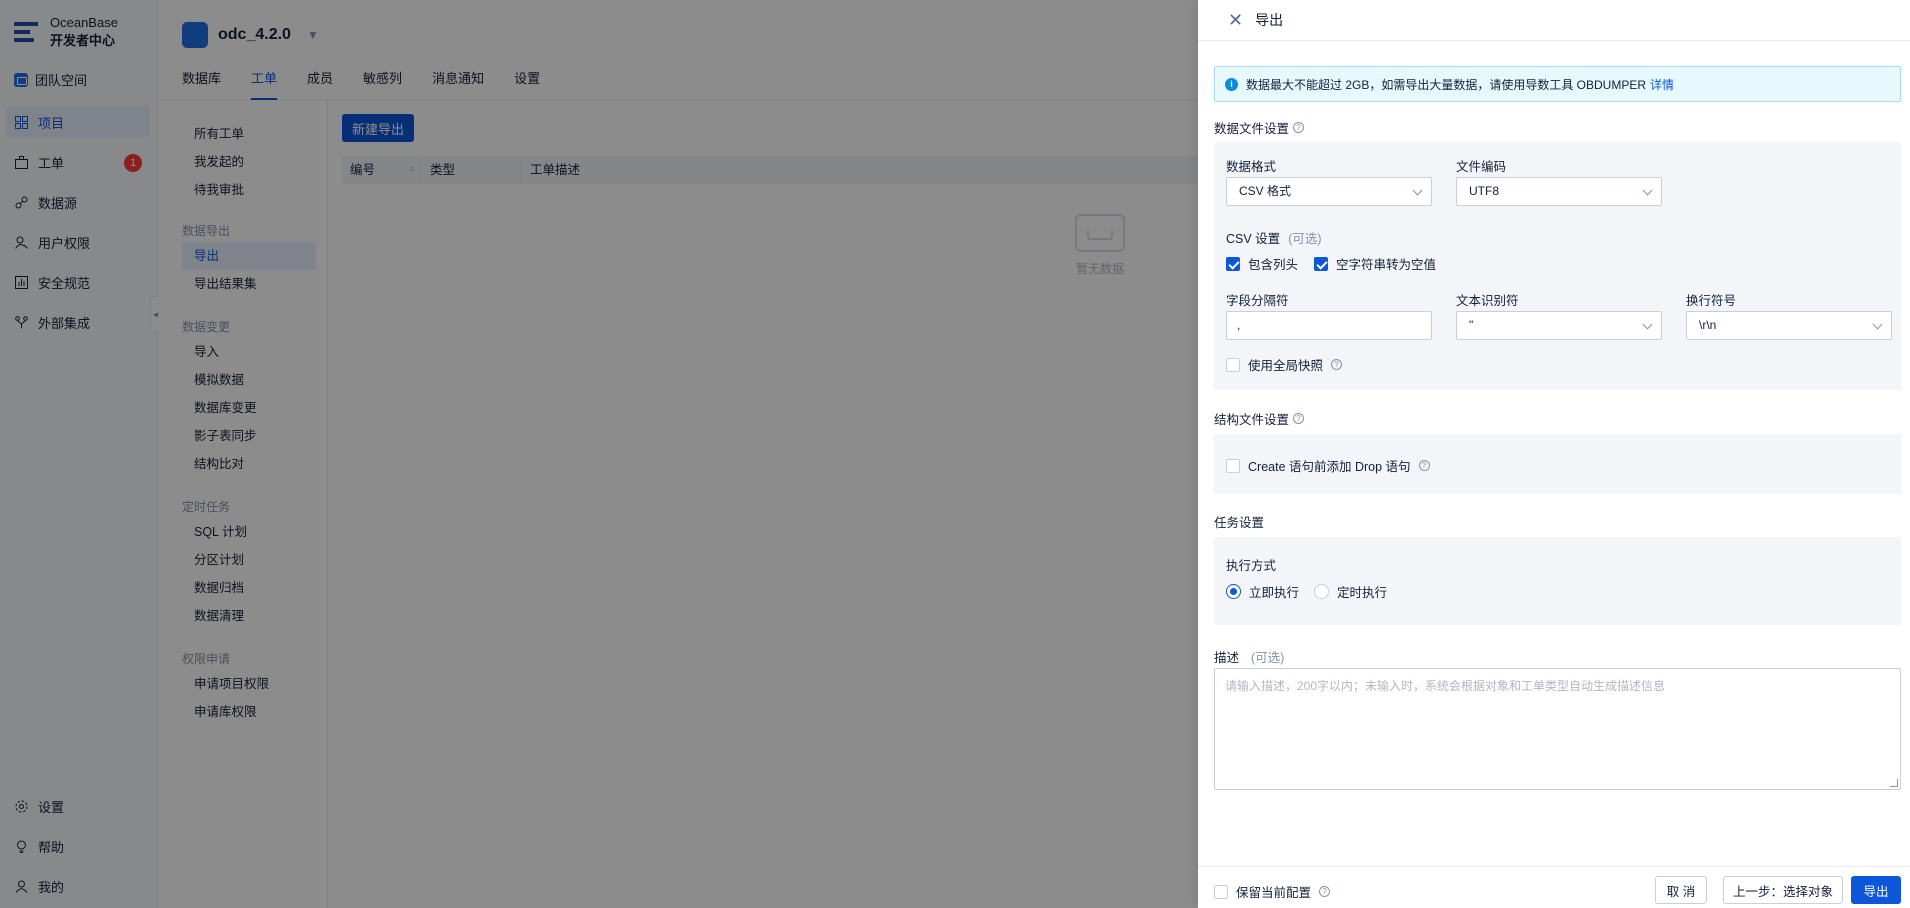  What do you see at coordinates (1235, 20) in the screenshot?
I see `close-icon: ✕` at bounding box center [1235, 20].